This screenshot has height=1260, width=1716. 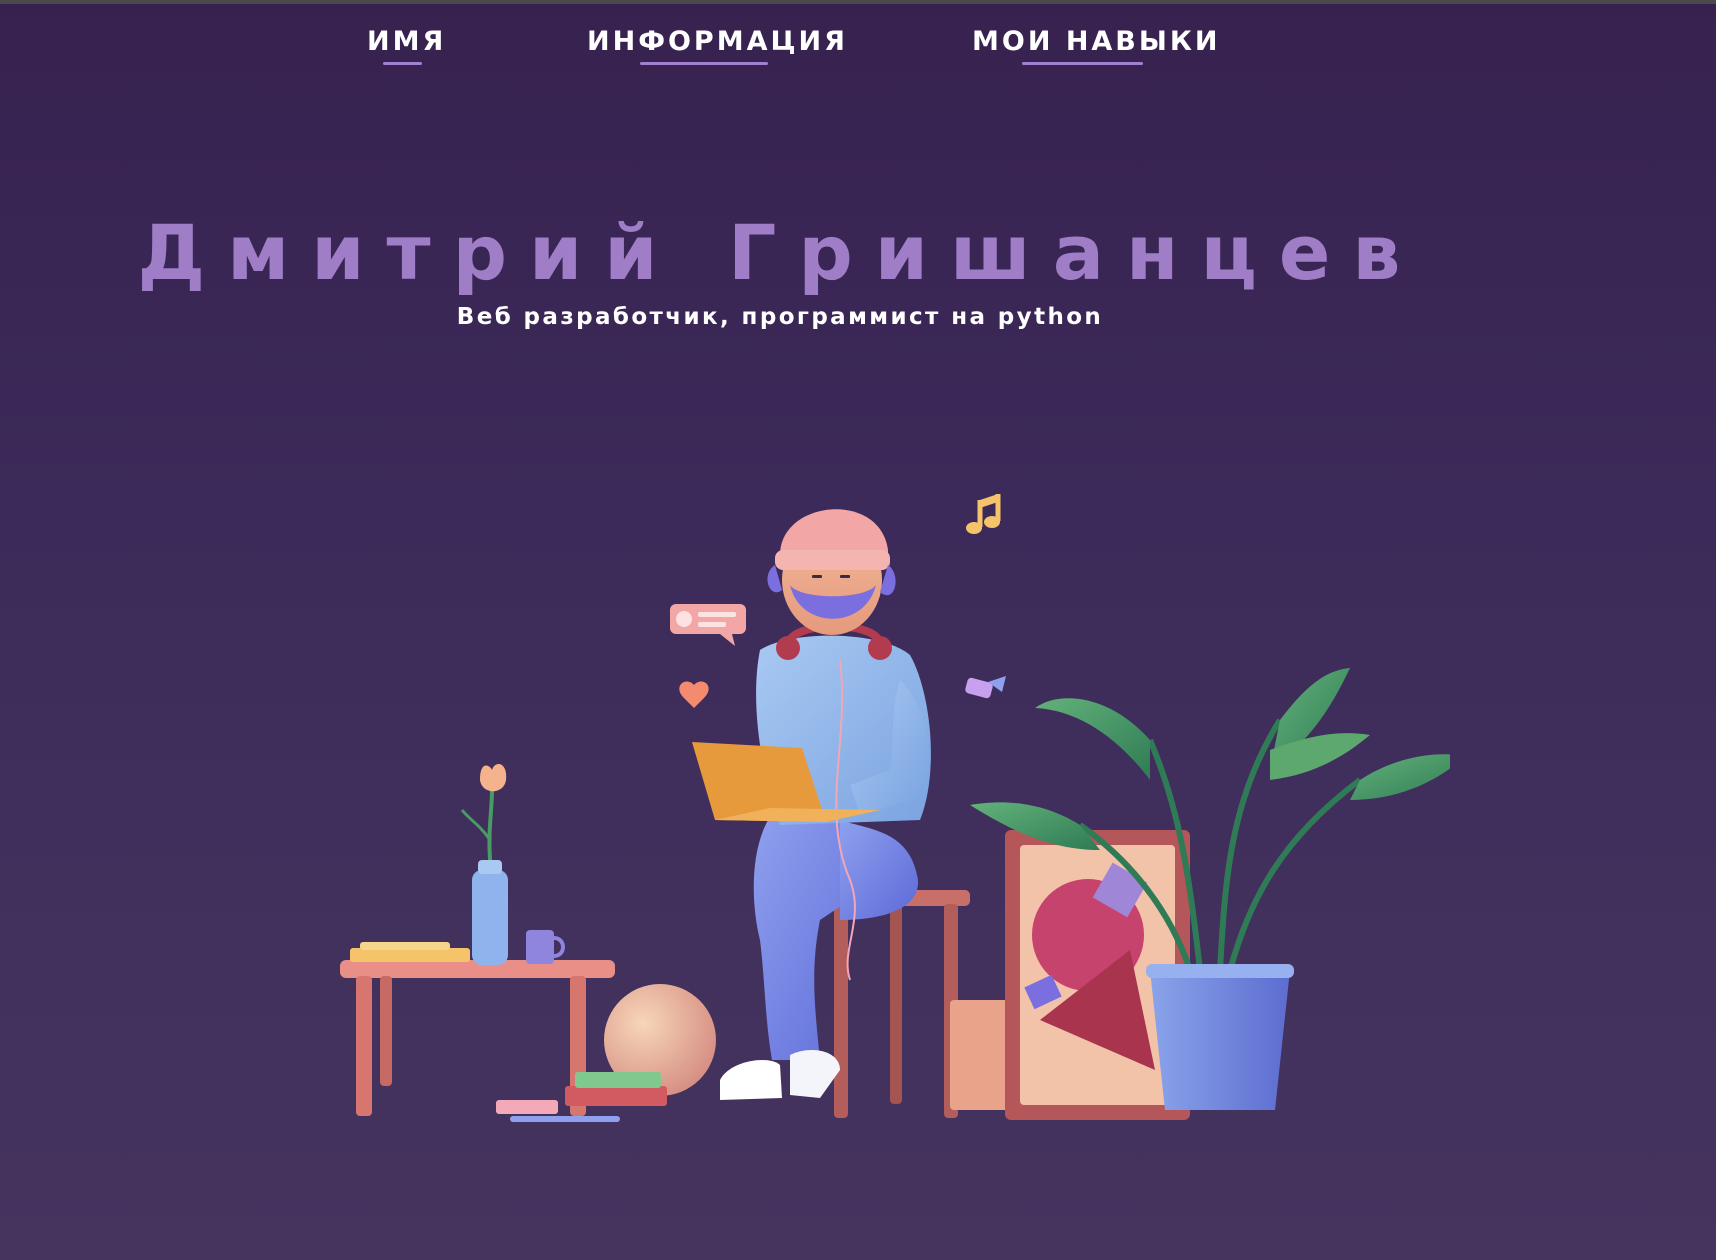 I want to click on page-title: Дмитрий Гришанцев, so click(x=780, y=252).